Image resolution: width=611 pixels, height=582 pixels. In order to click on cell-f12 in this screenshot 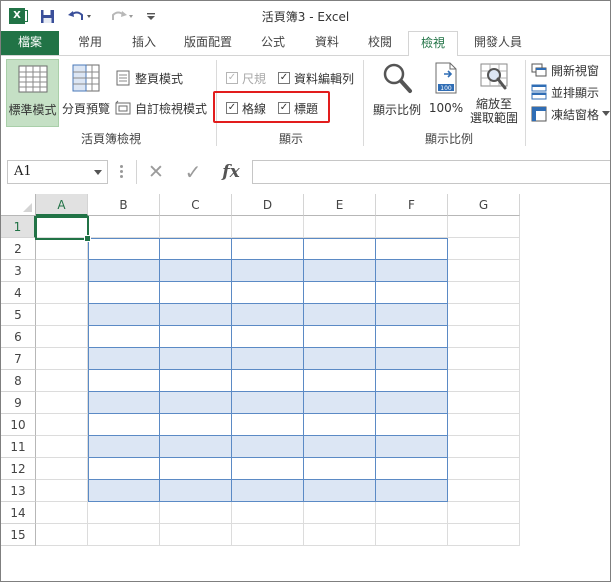, I will do `click(412, 469)`.